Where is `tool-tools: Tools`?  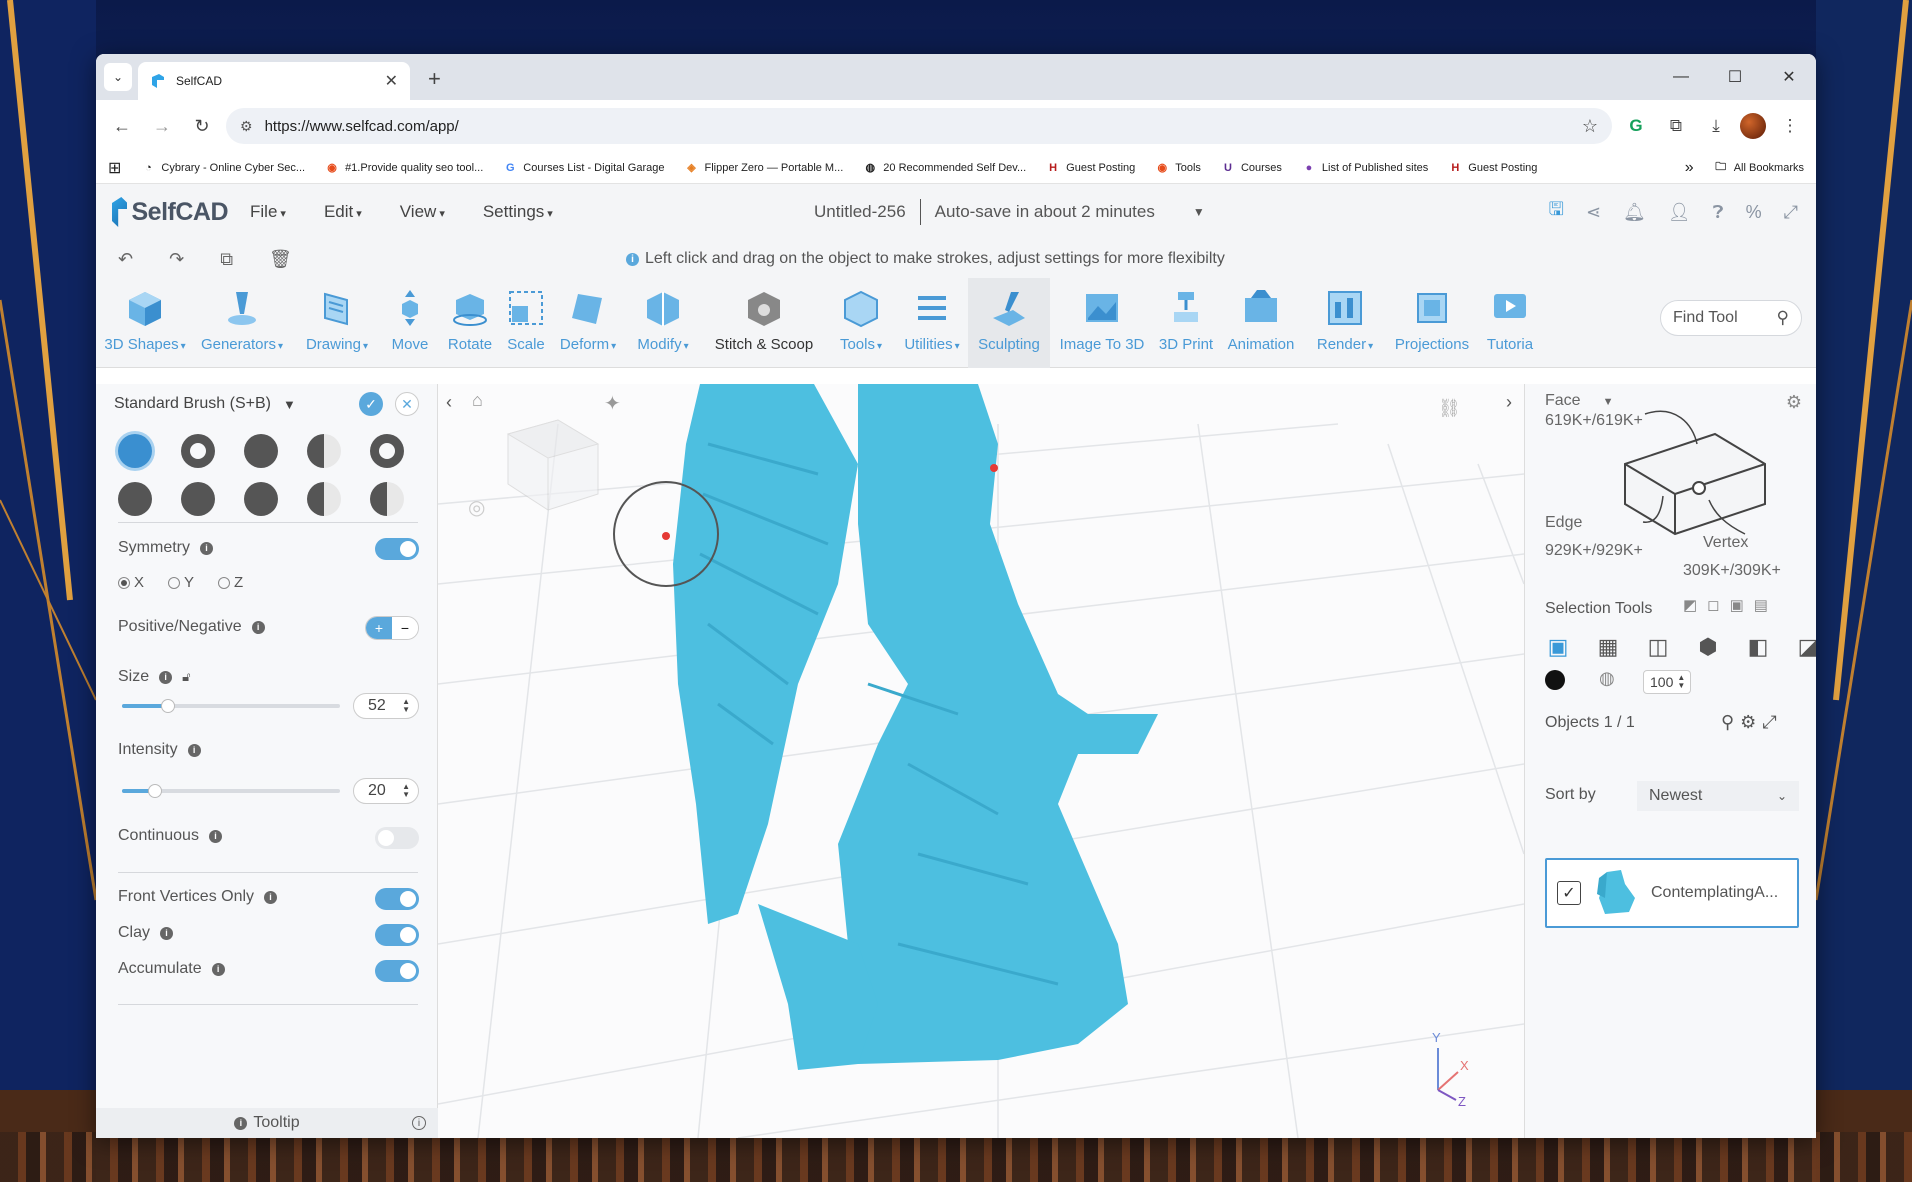
tool-tools: Tools is located at coordinates (861, 323).